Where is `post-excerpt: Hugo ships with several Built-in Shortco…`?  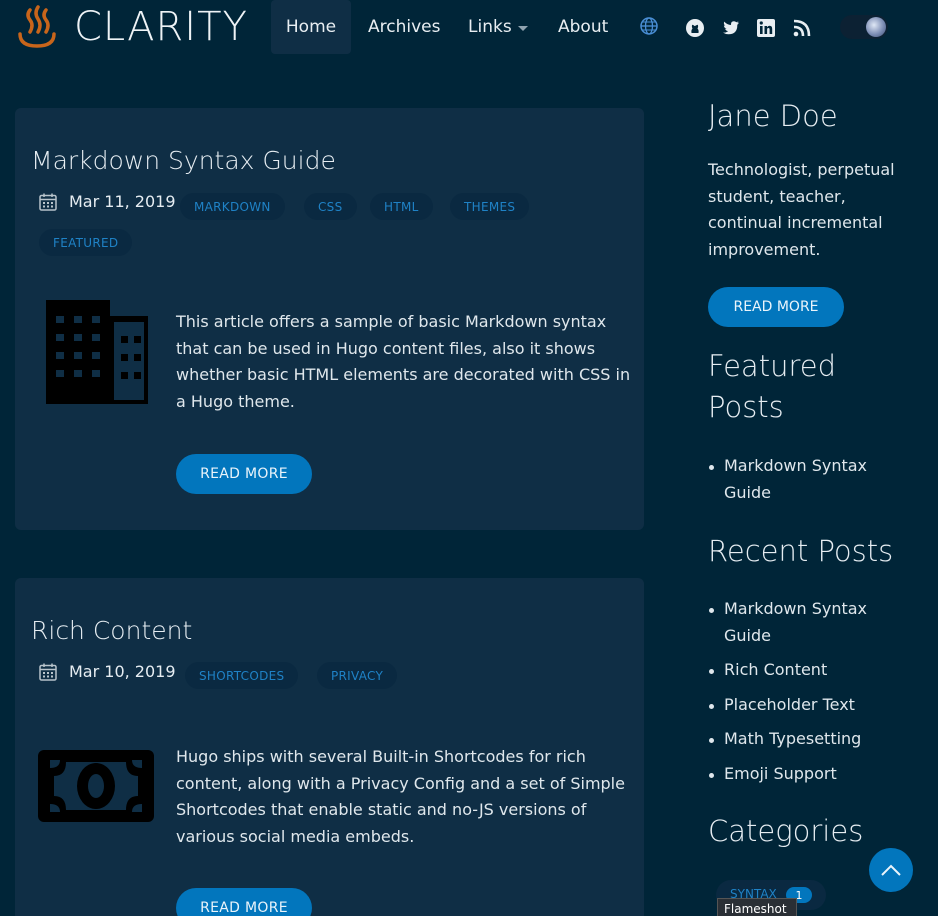
post-excerpt: Hugo ships with several Built-in Shortco… is located at coordinates (400, 796).